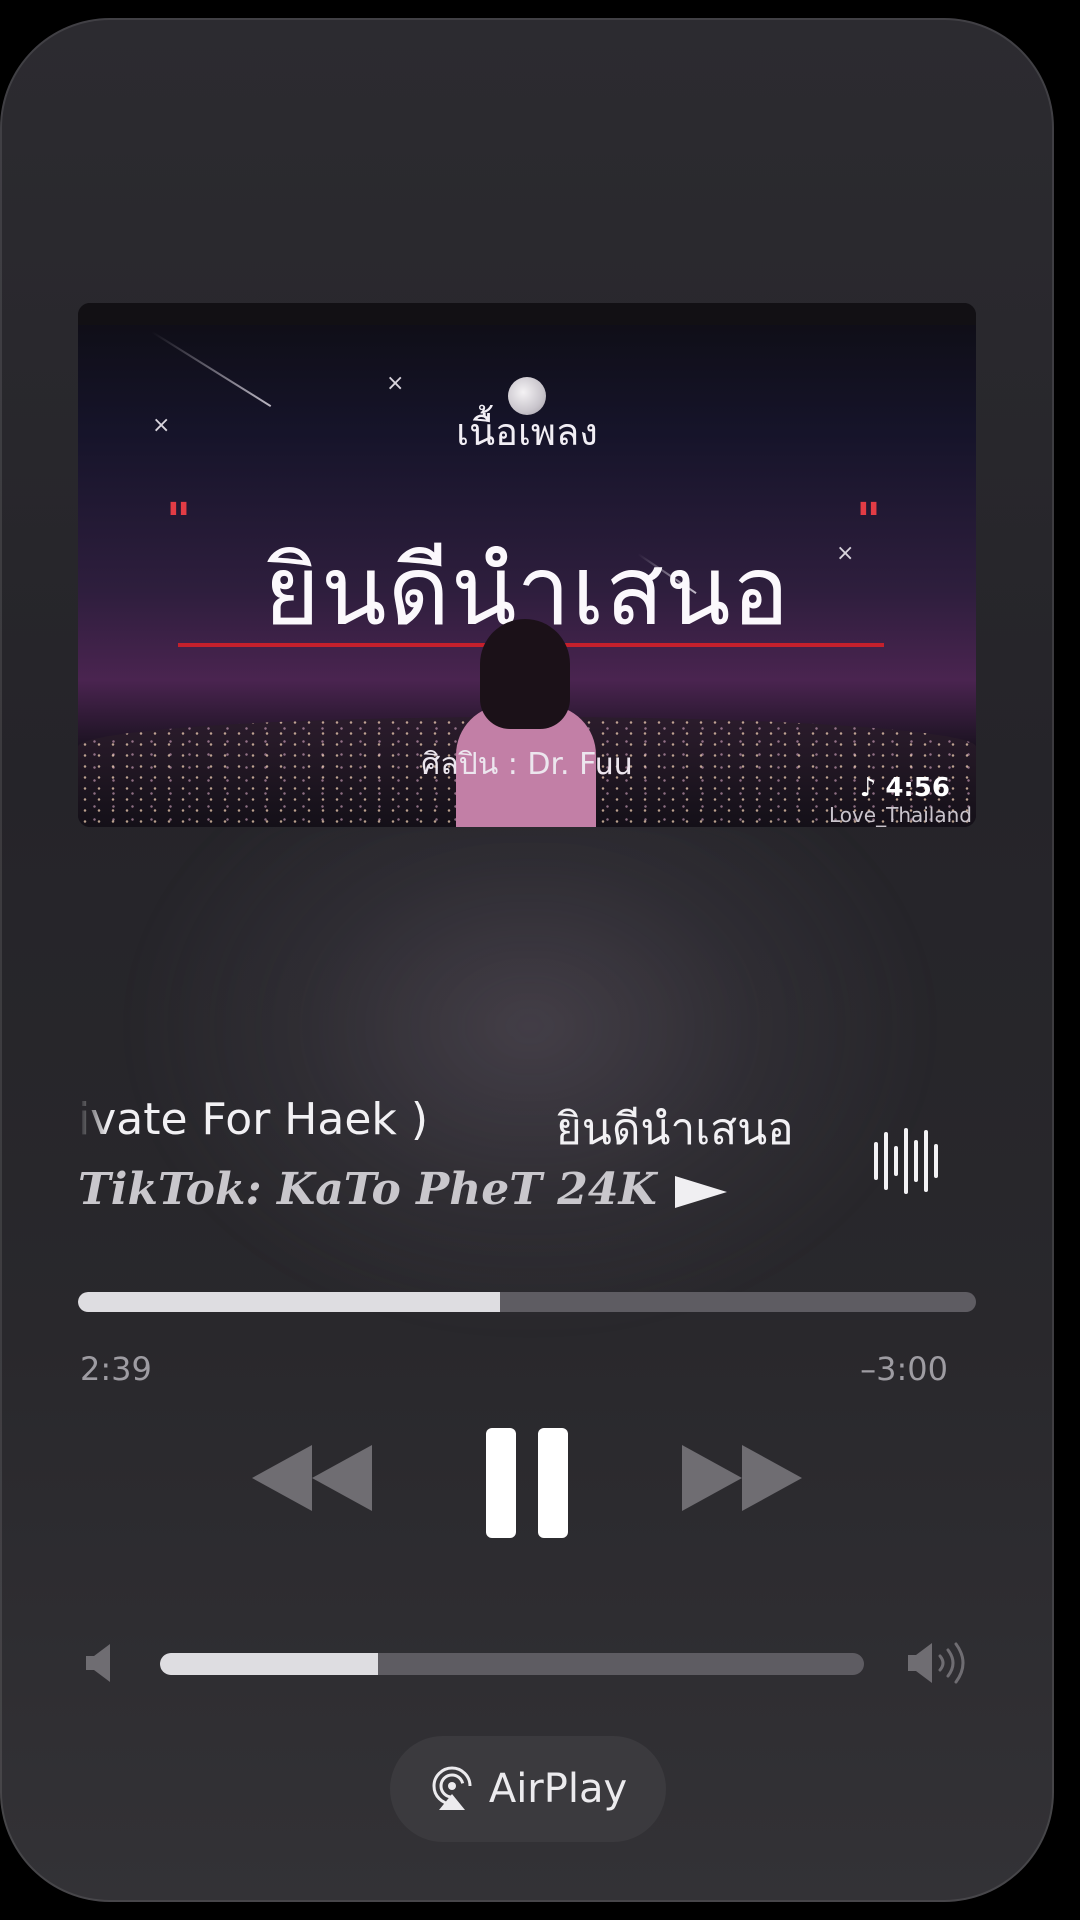  I want to click on song-title-part-a: ivate For Haek ), so click(253, 1119).